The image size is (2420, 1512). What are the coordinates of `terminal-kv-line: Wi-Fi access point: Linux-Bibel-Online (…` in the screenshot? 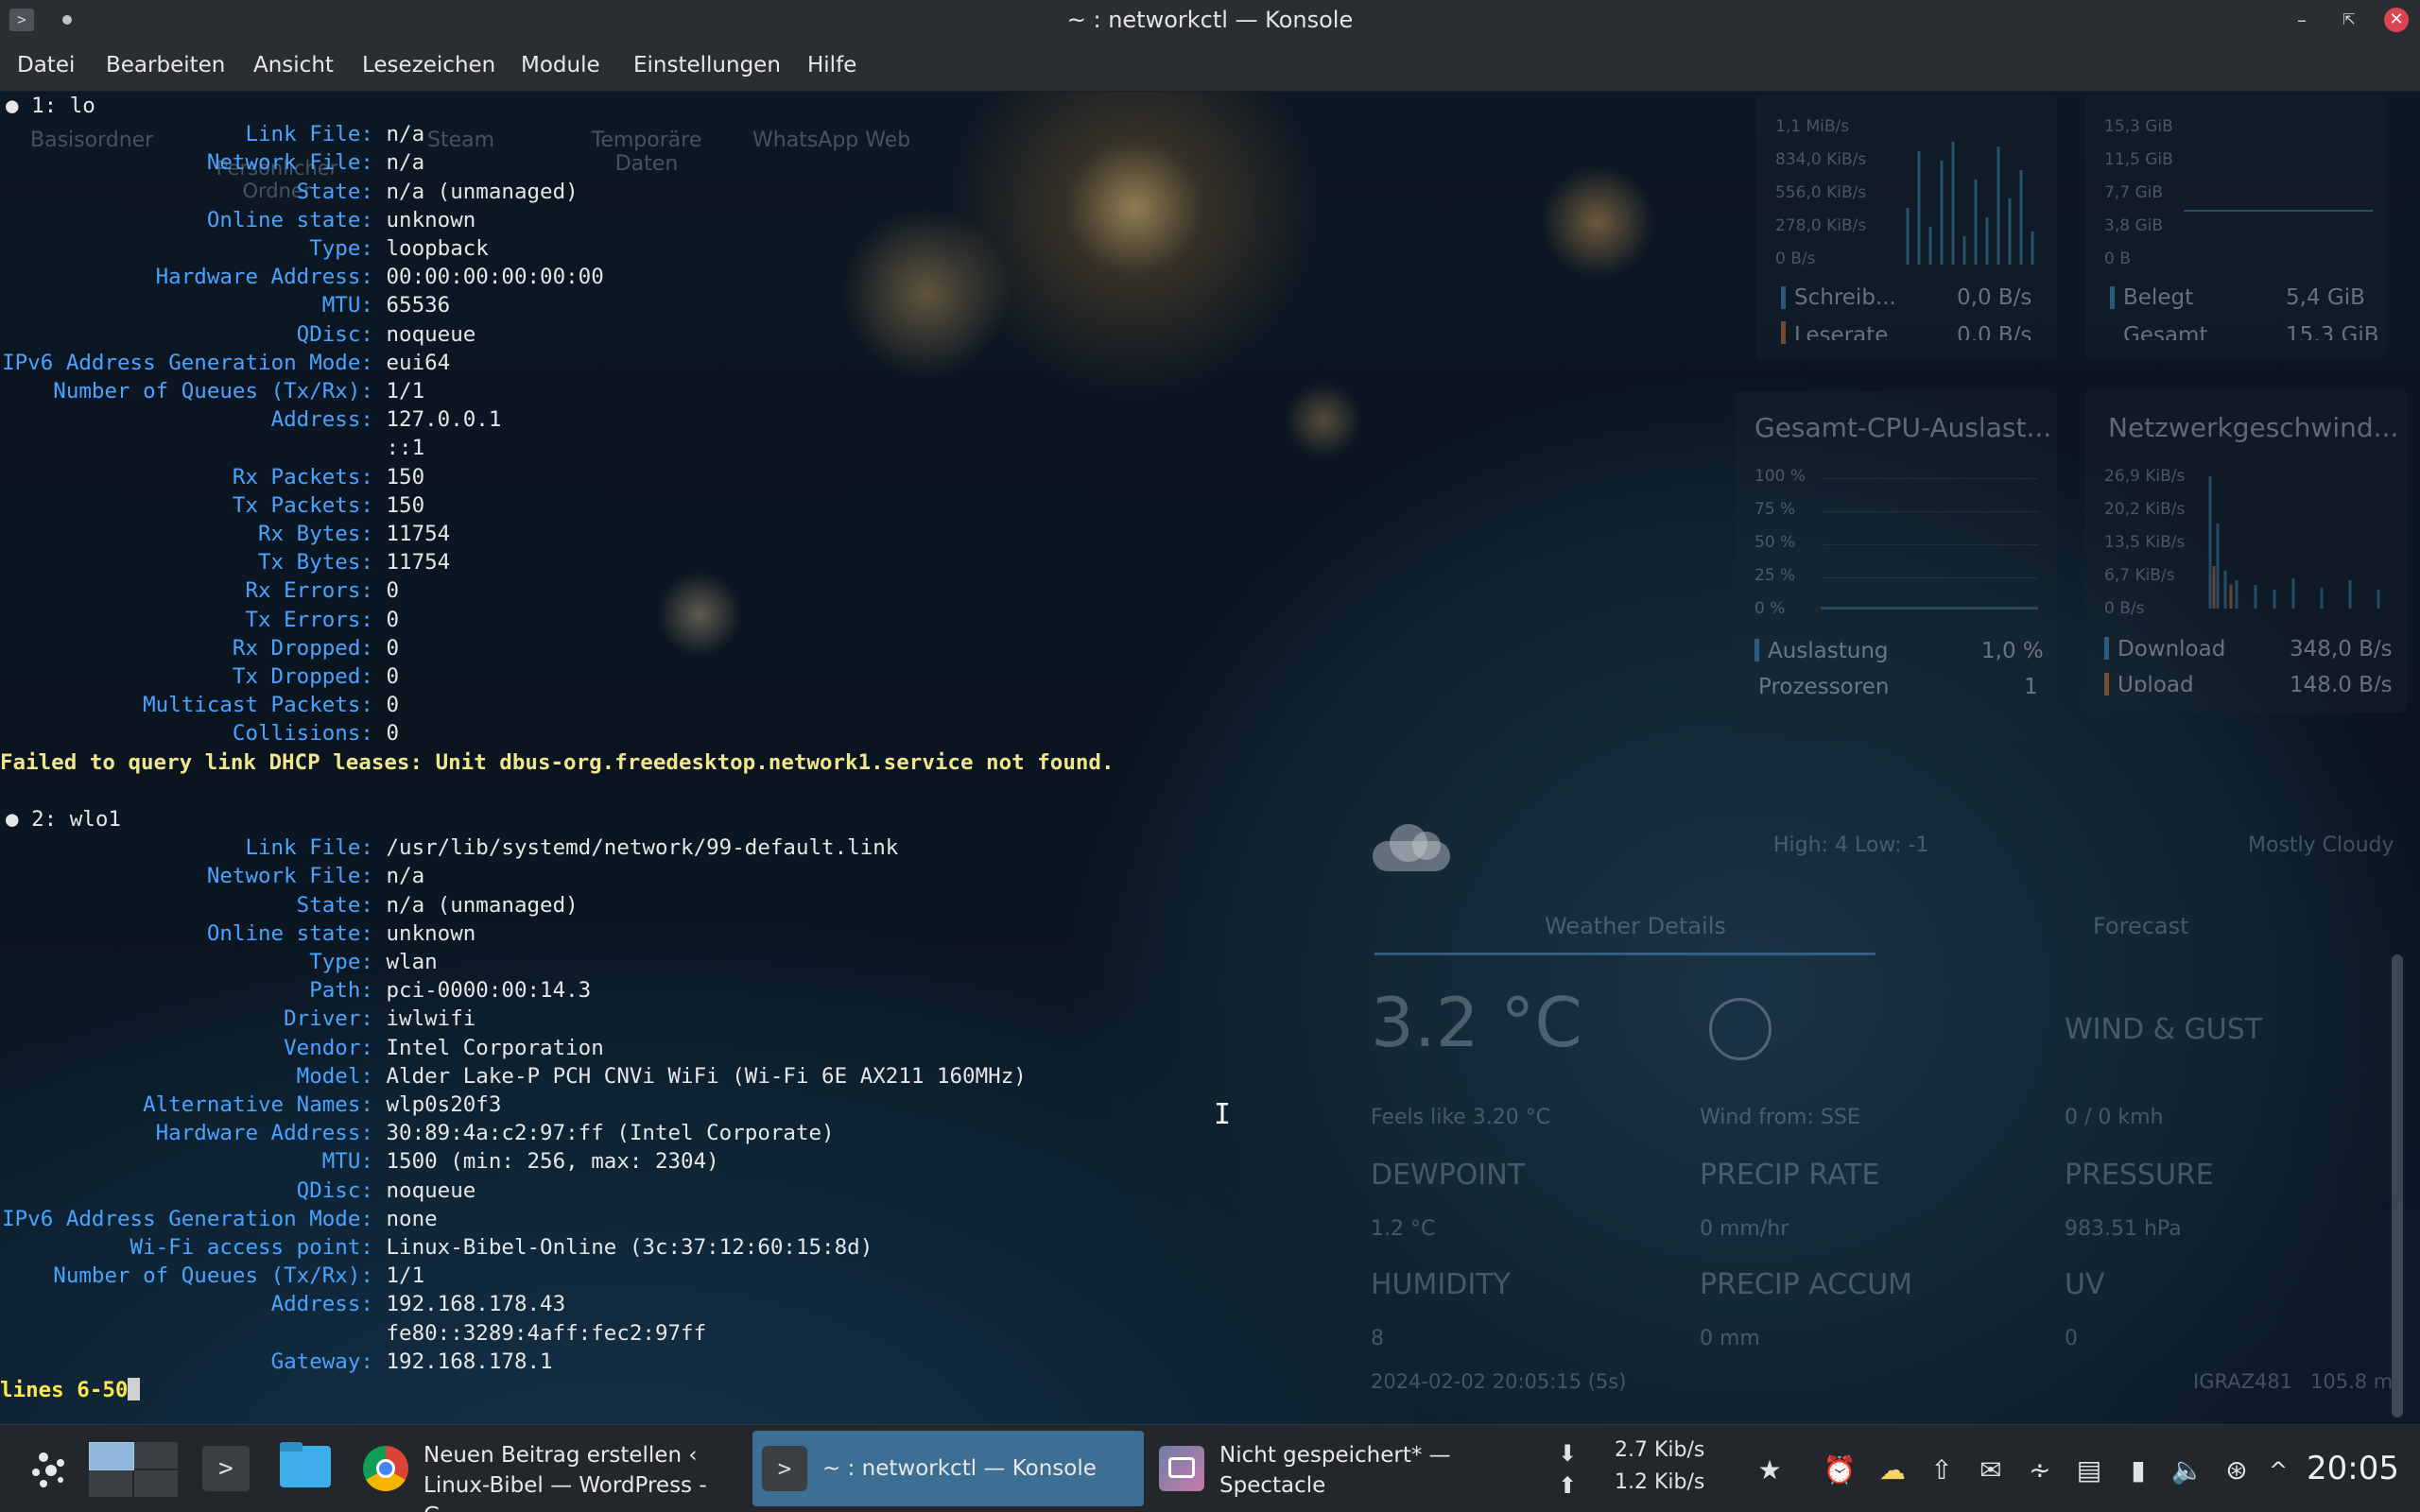 It's located at (437, 1247).